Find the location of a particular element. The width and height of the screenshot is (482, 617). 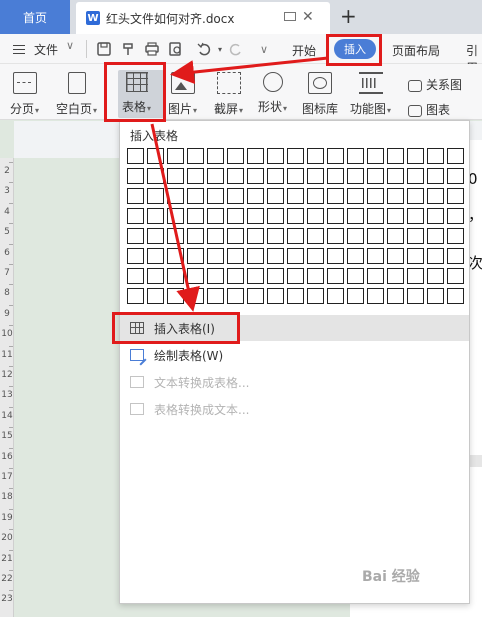

new-tab-button: + is located at coordinates (348, 16).